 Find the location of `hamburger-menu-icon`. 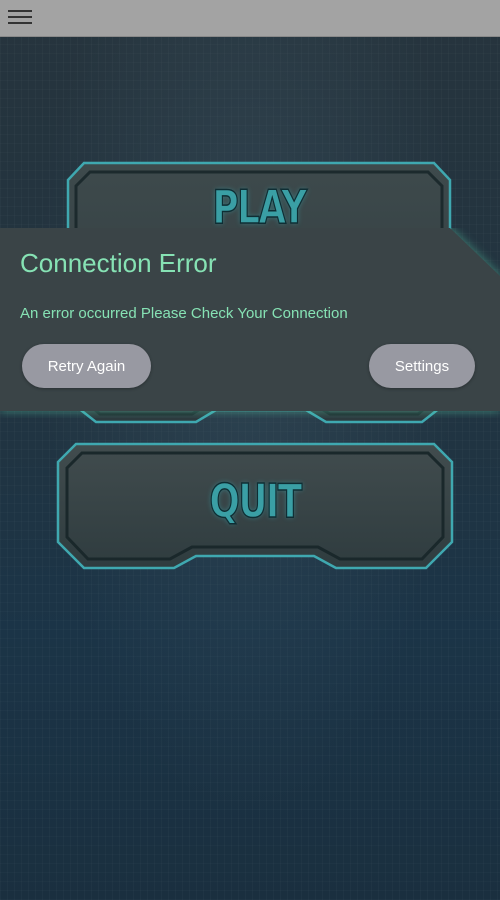

hamburger-menu-icon is located at coordinates (20, 18).